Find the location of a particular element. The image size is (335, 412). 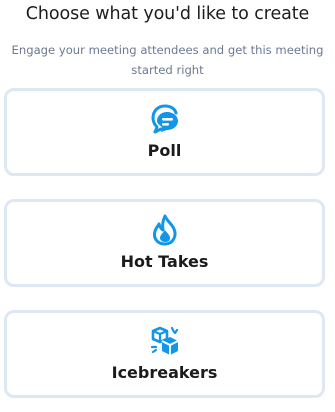

flame-icon is located at coordinates (165, 230).